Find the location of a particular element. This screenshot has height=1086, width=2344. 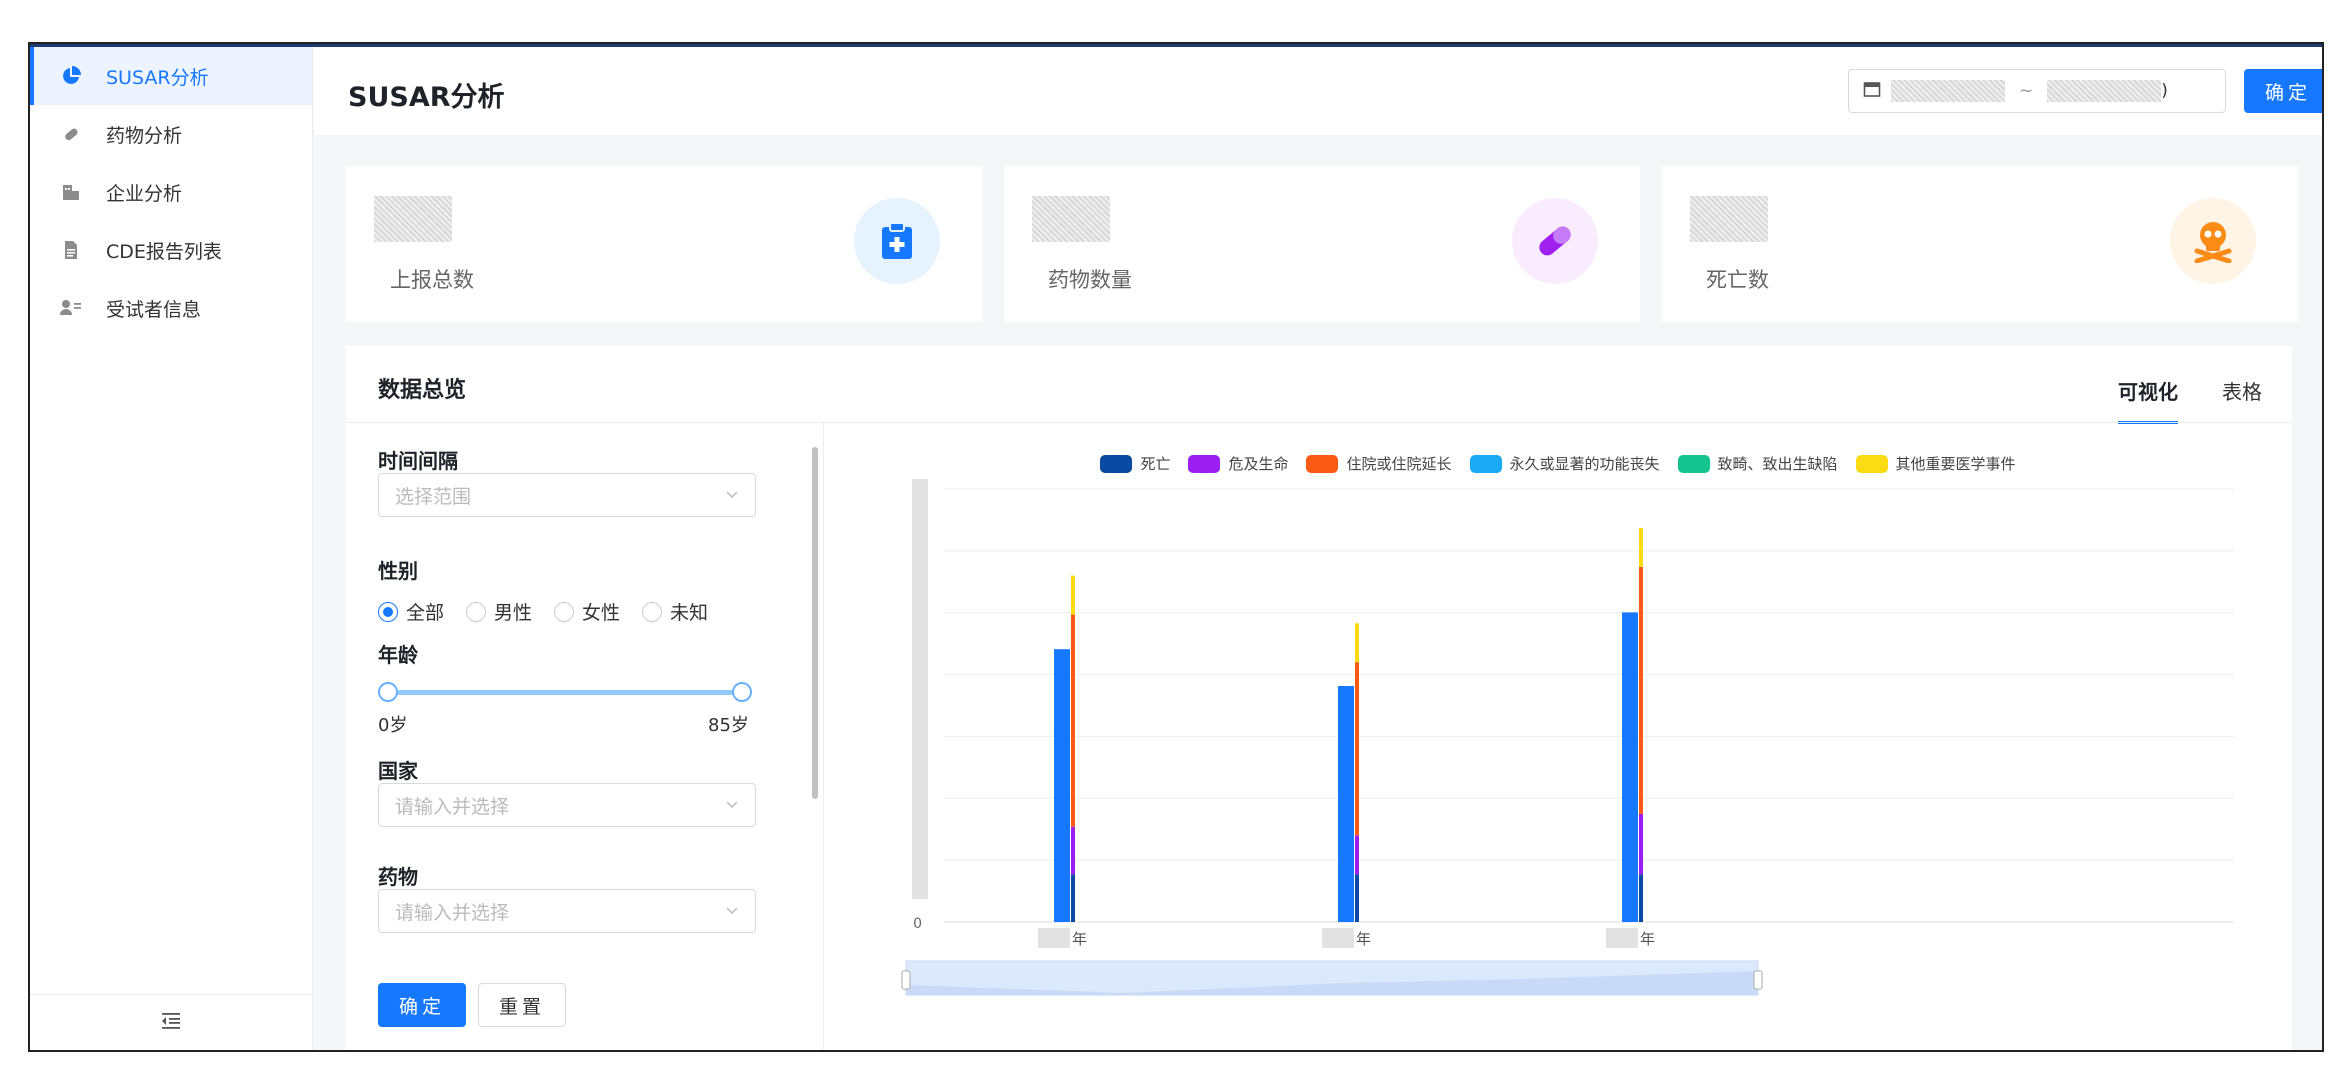

capsule-icon is located at coordinates (1555, 241).